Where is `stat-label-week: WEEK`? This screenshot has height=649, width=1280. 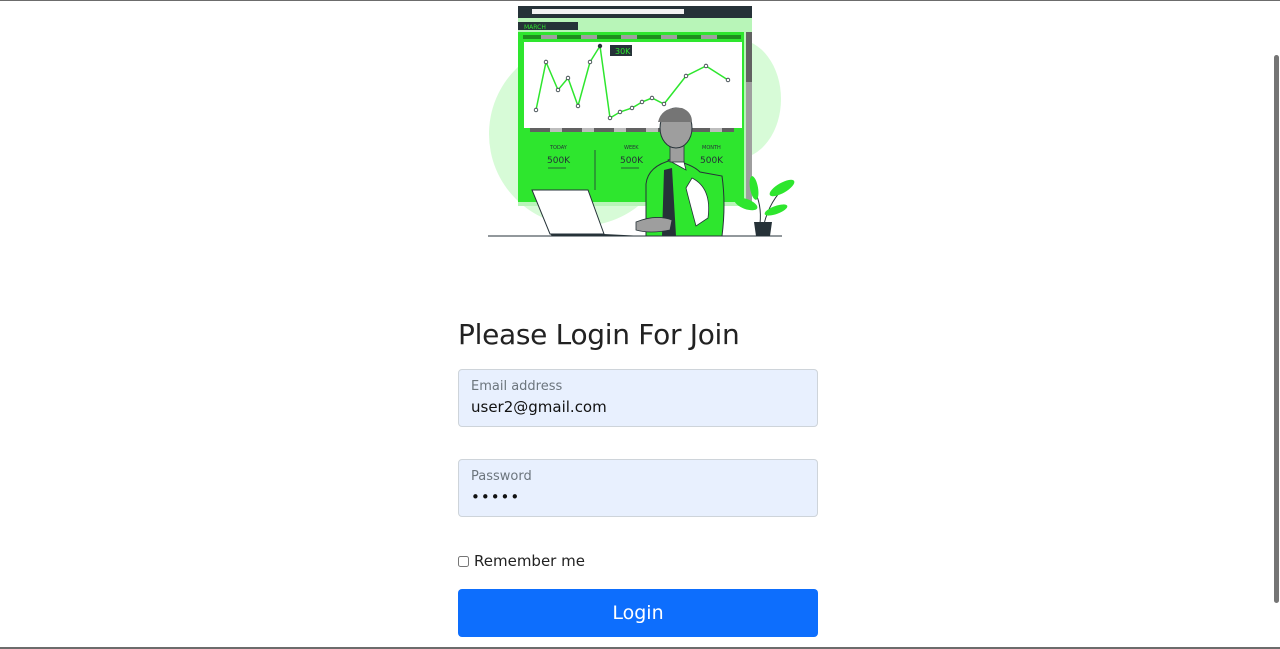
stat-label-week: WEEK is located at coordinates (631, 148).